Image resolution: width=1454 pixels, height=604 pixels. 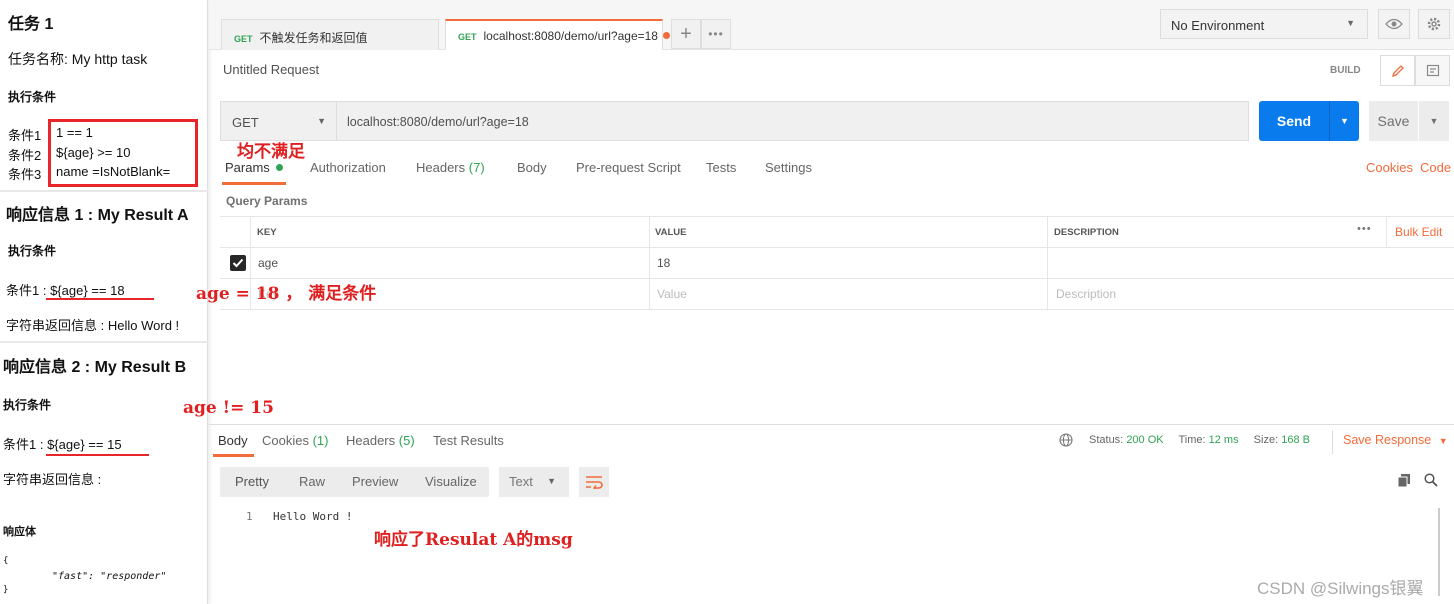 I want to click on pencil-icon, so click(x=1397, y=70).